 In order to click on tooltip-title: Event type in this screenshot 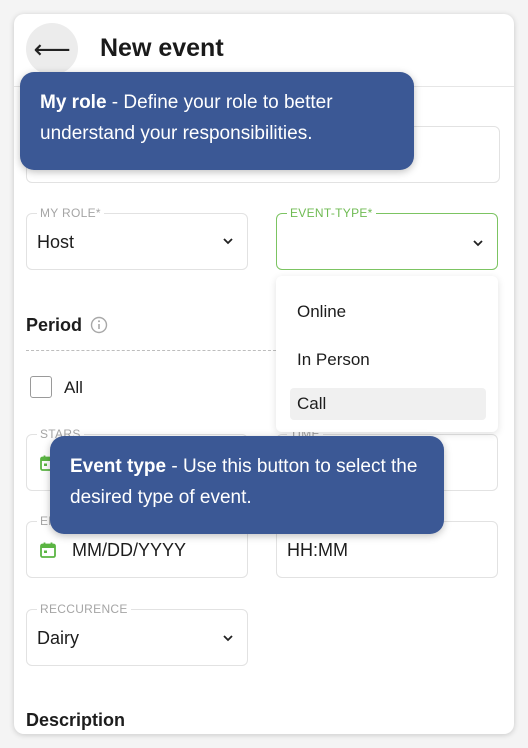, I will do `click(118, 466)`.